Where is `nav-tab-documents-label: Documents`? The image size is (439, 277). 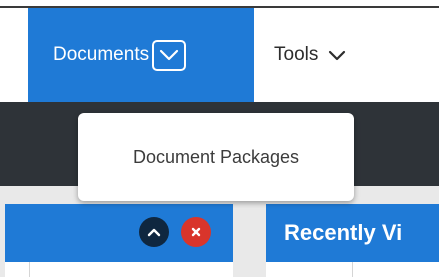 nav-tab-documents-label: Documents is located at coordinates (101, 54).